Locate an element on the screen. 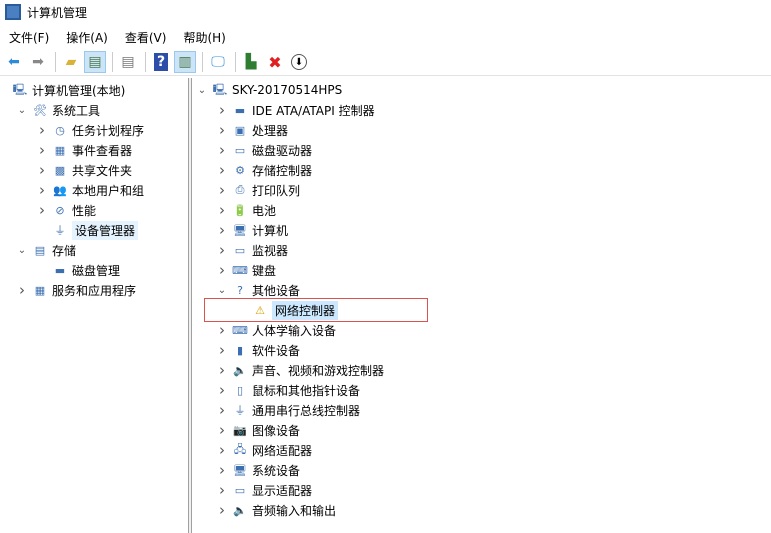 This screenshot has width=771, height=533. title-bar: 计算机管理 is located at coordinates (385, 12).